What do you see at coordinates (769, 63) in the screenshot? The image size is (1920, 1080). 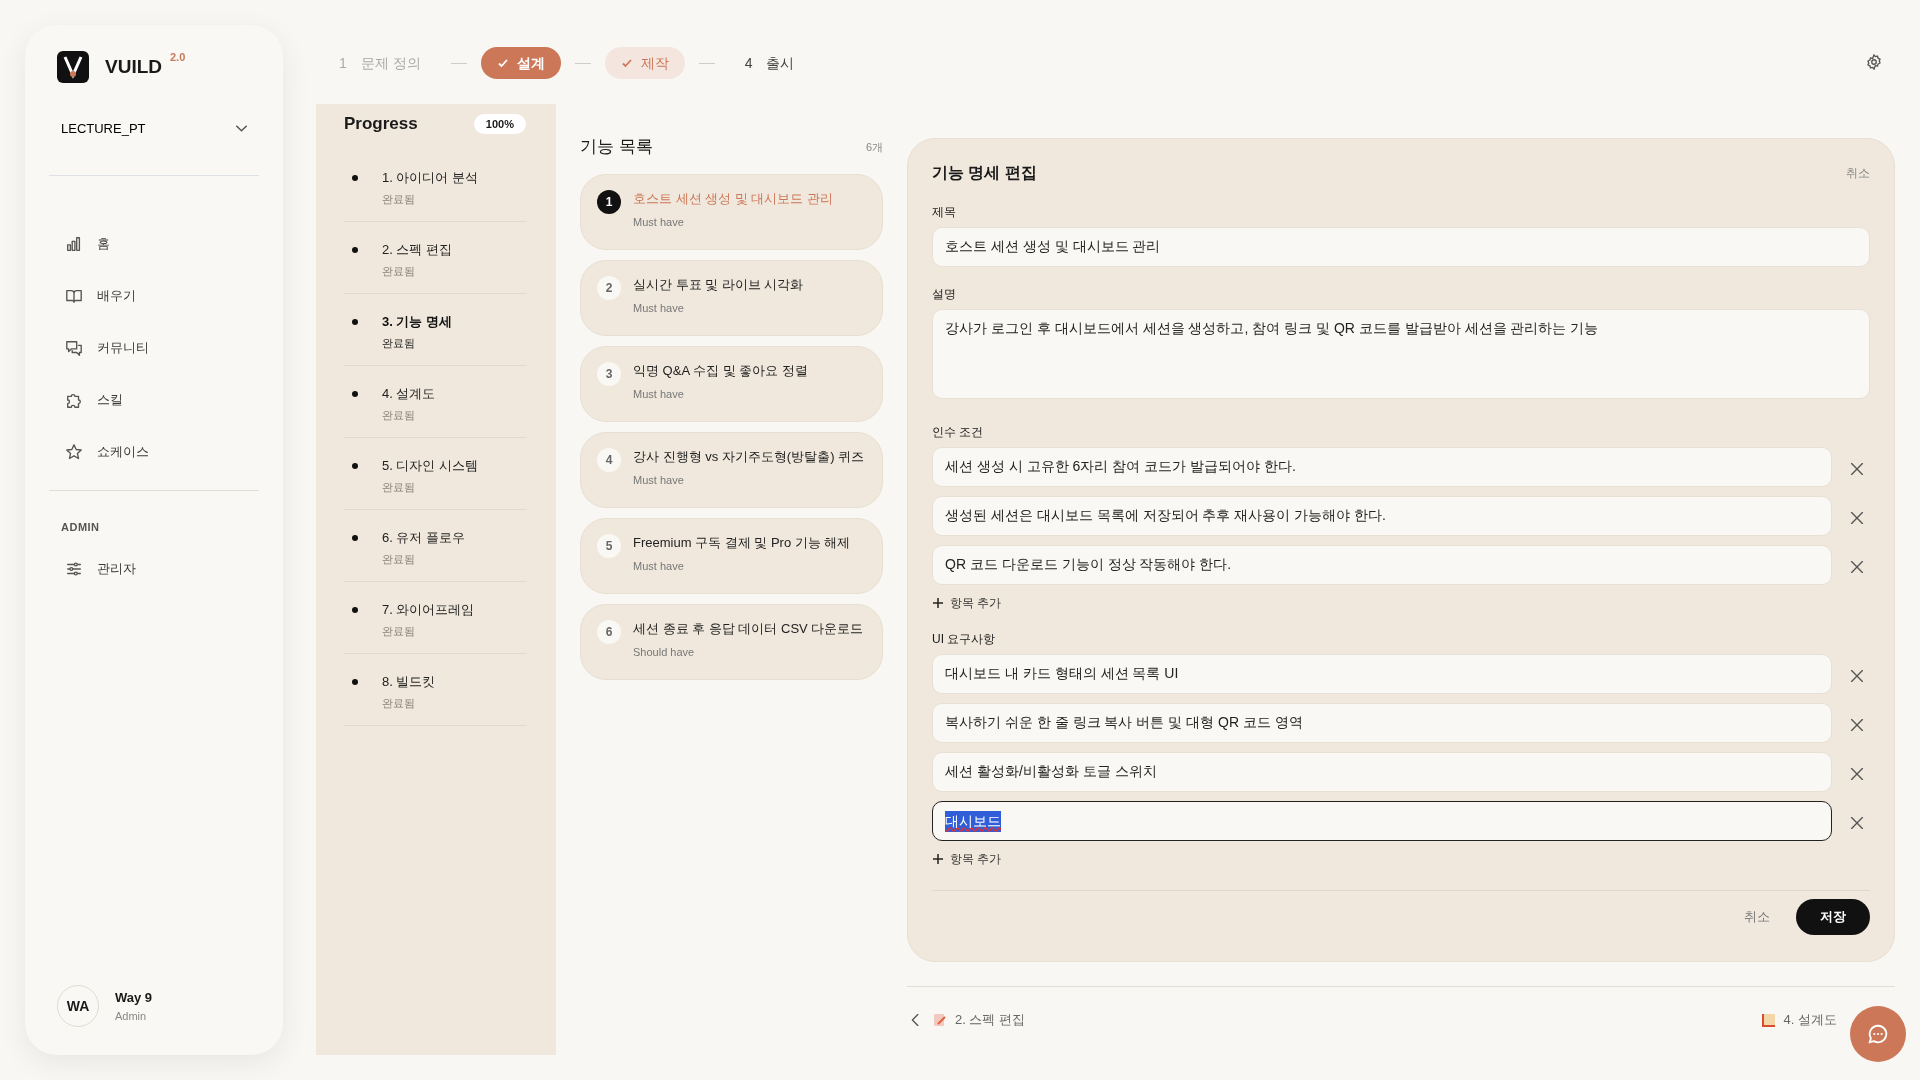 I see `step-tab: 4 출시` at bounding box center [769, 63].